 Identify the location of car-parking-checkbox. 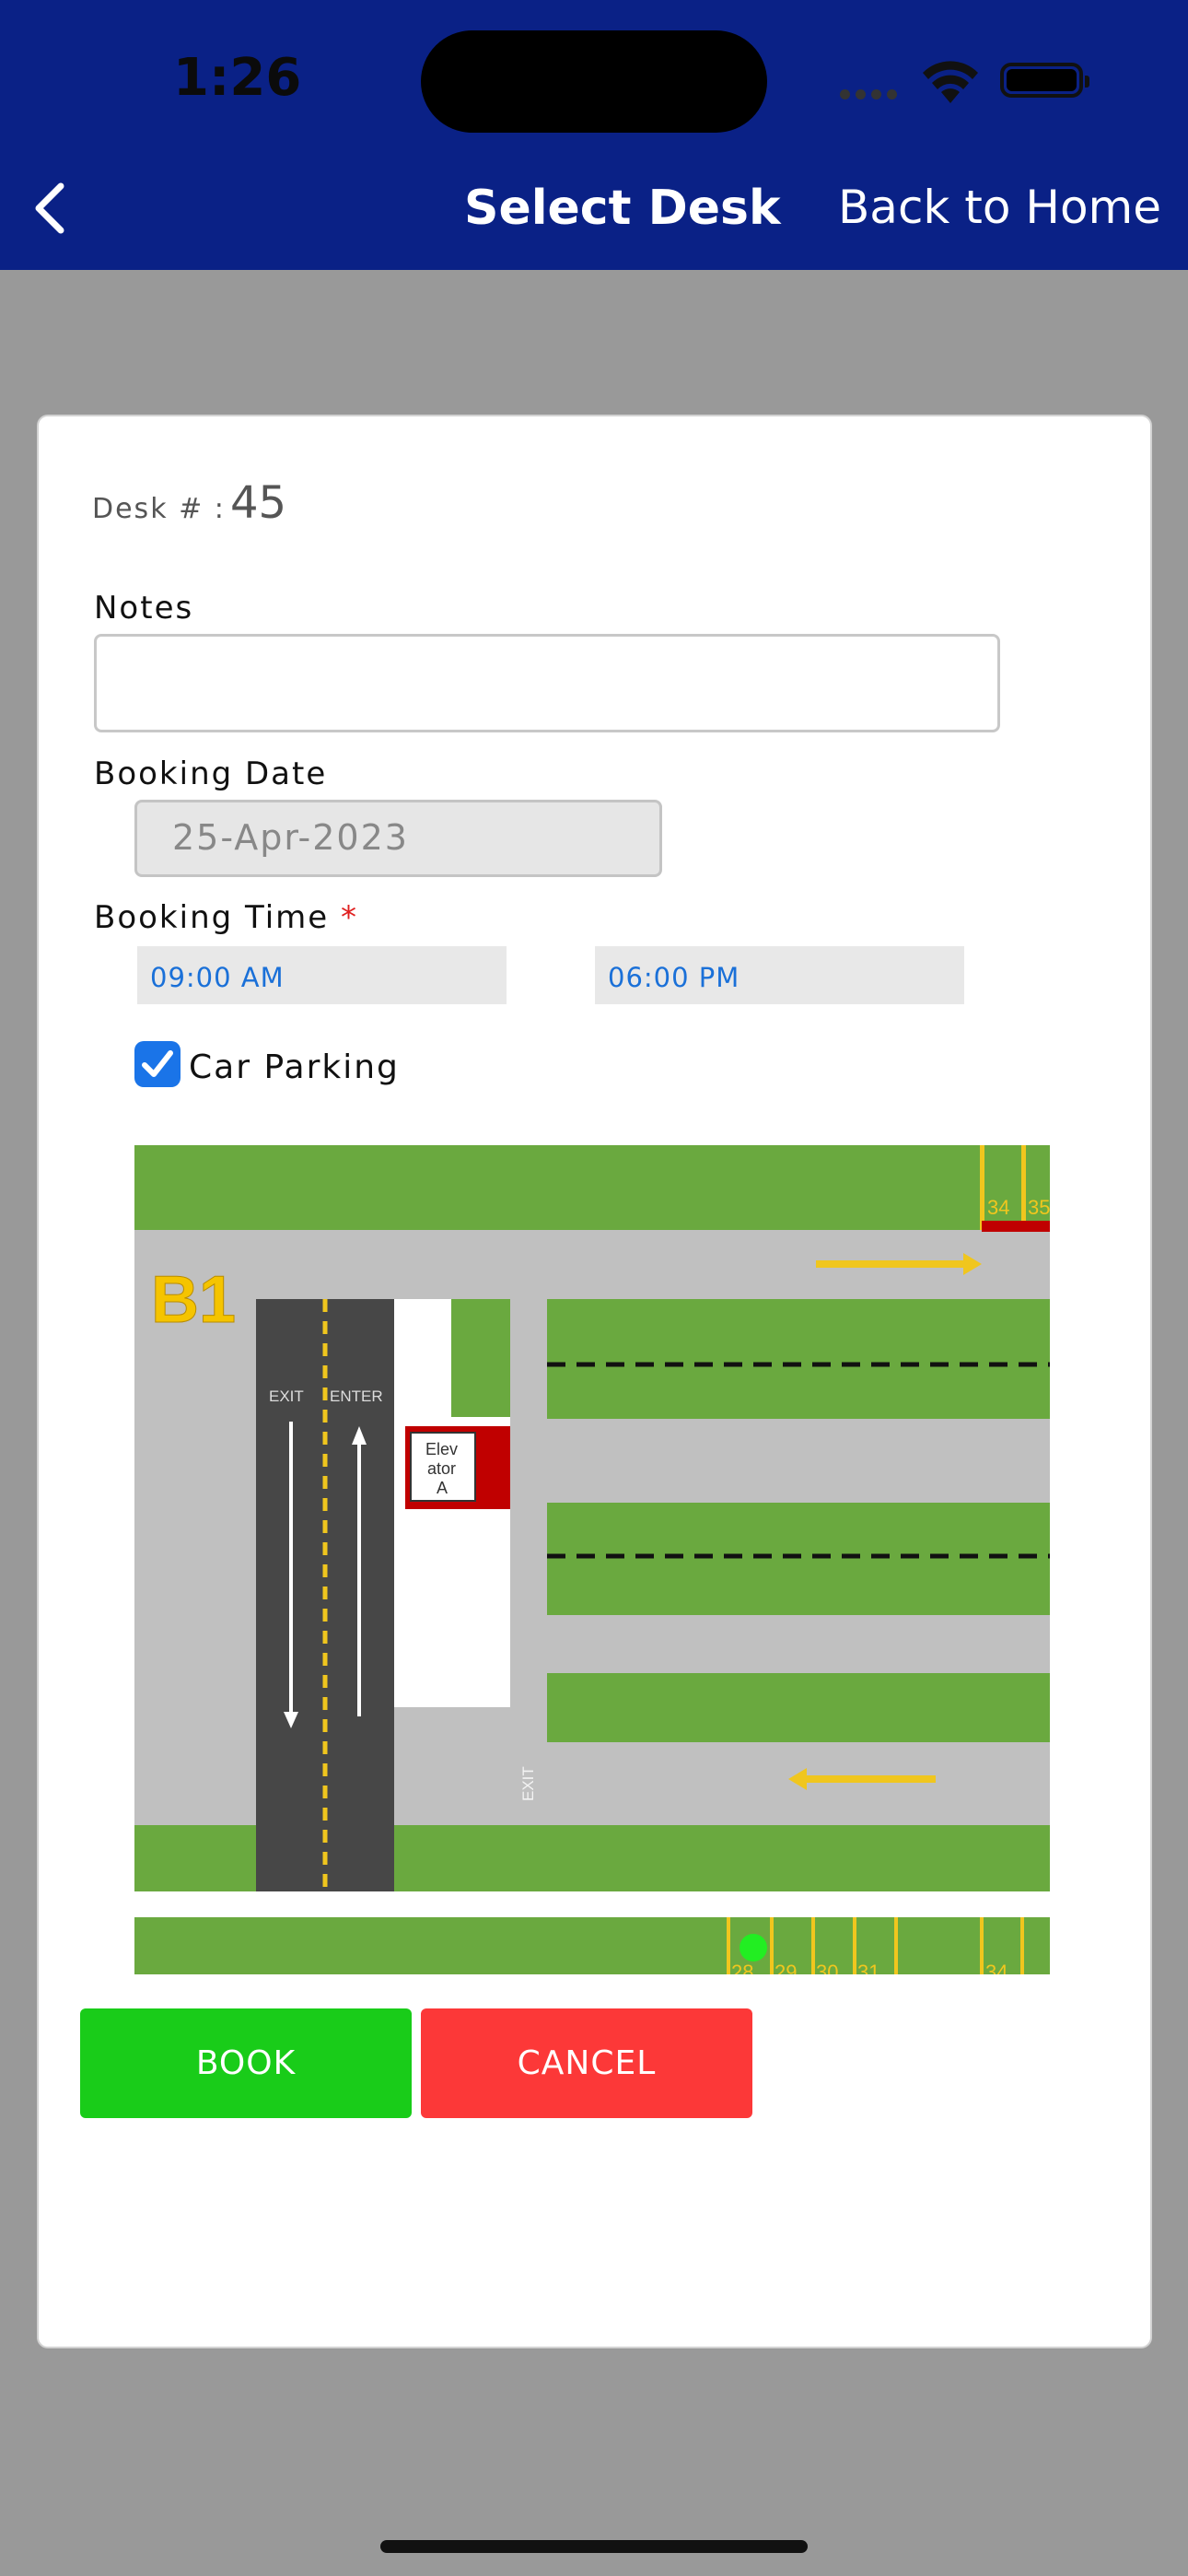
(157, 1064).